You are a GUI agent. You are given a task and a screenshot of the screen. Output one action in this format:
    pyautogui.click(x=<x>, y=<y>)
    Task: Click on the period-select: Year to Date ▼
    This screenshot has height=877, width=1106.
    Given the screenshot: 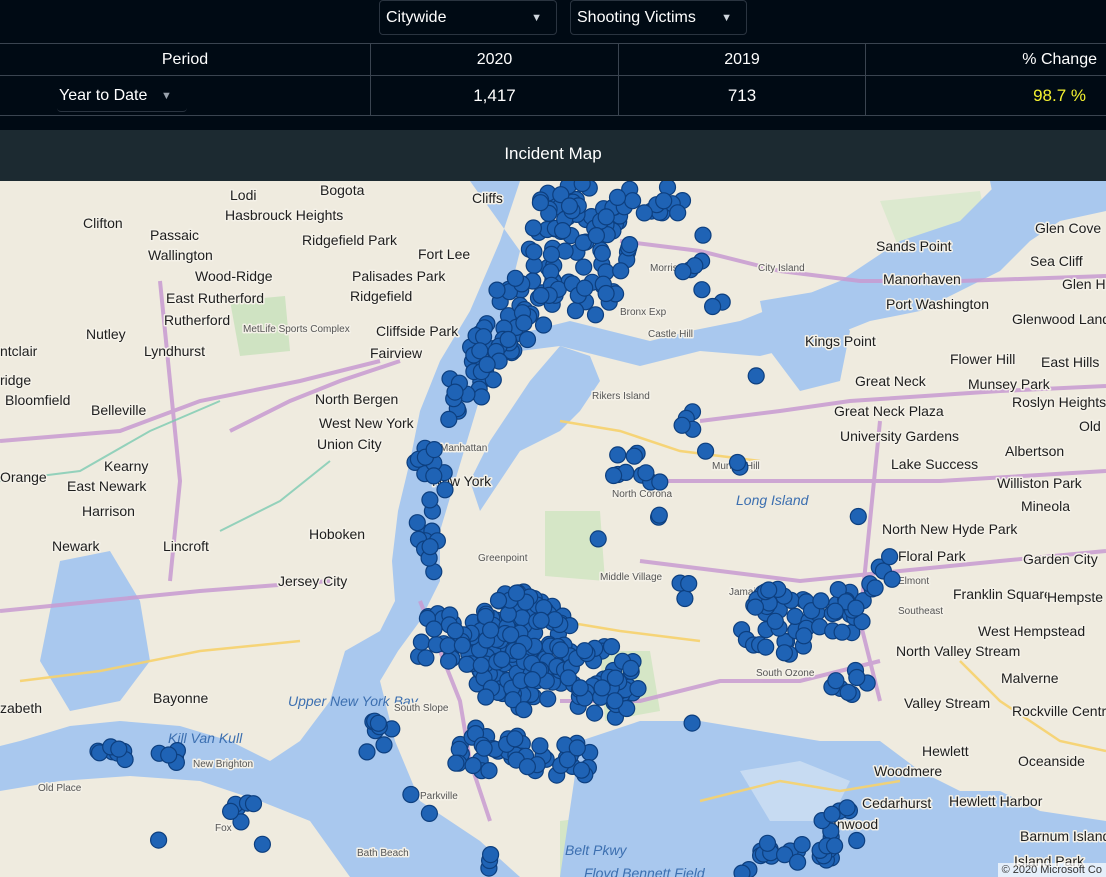 What is the action you would take?
    pyautogui.click(x=122, y=96)
    